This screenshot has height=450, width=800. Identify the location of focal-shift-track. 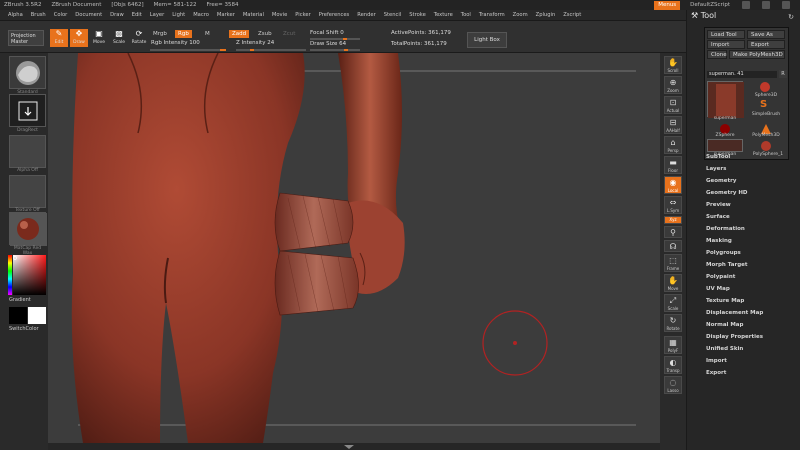
(335, 39).